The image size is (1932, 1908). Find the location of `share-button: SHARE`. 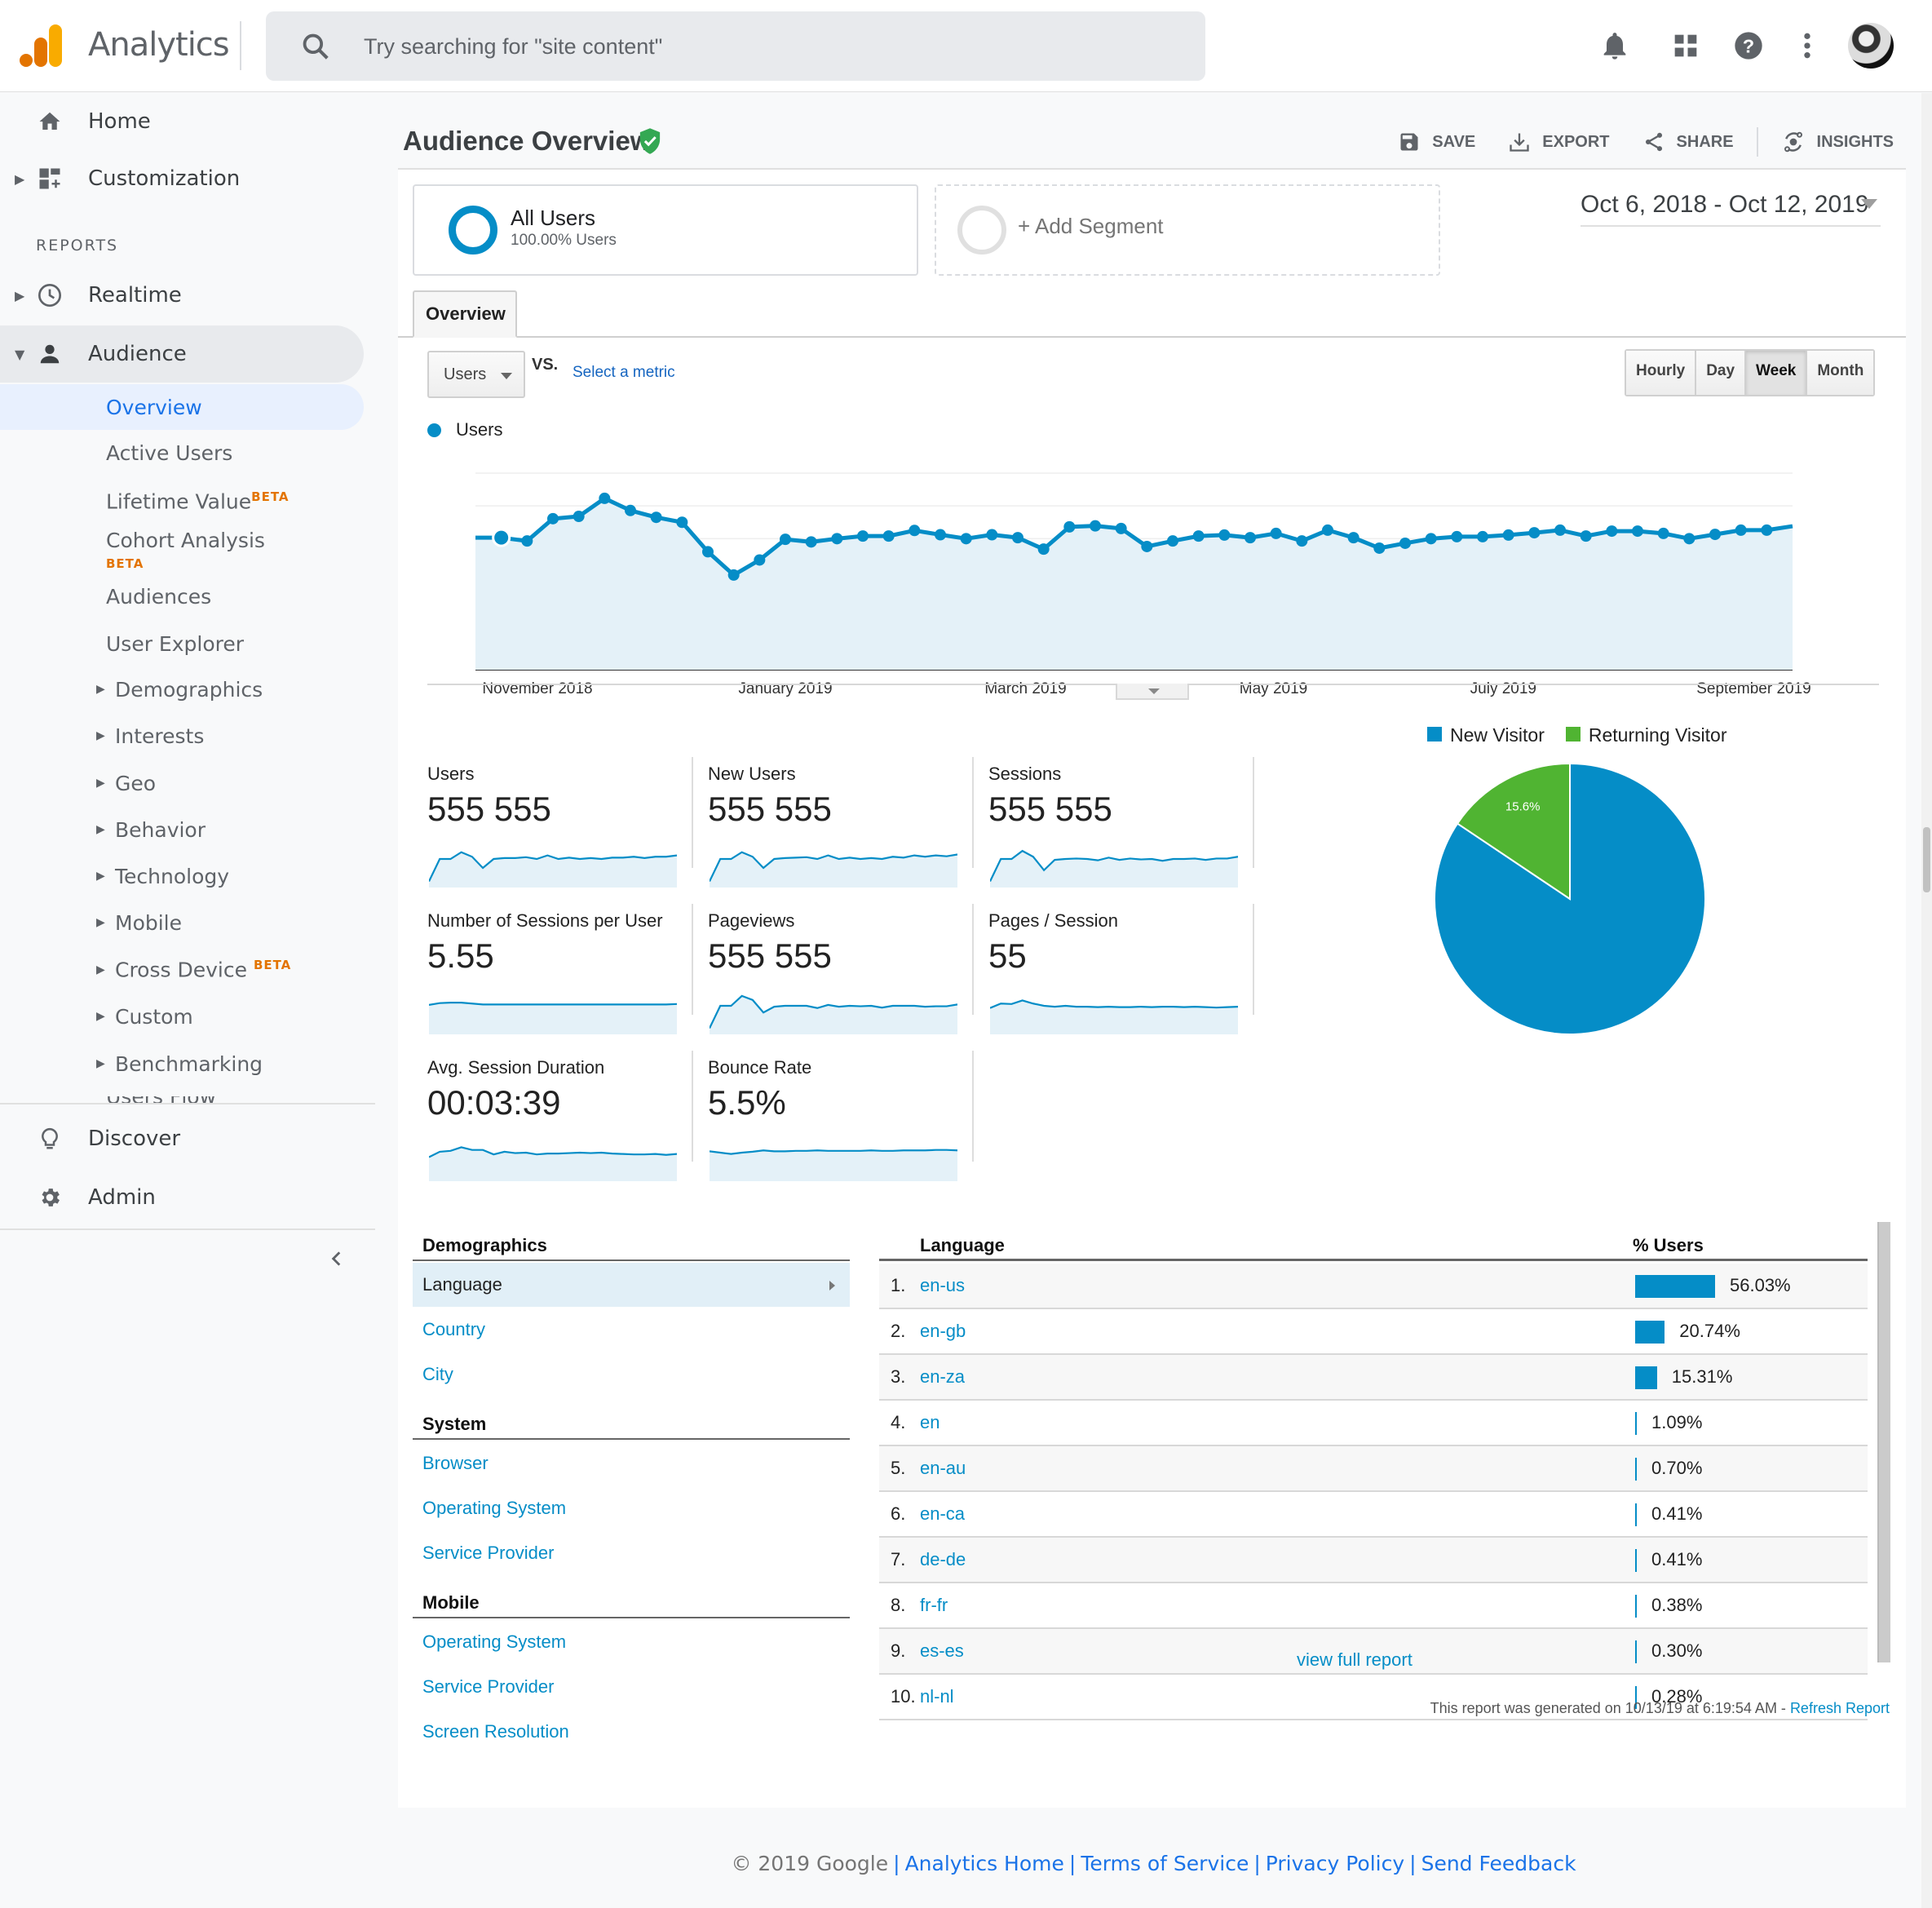

share-button: SHARE is located at coordinates (1688, 142).